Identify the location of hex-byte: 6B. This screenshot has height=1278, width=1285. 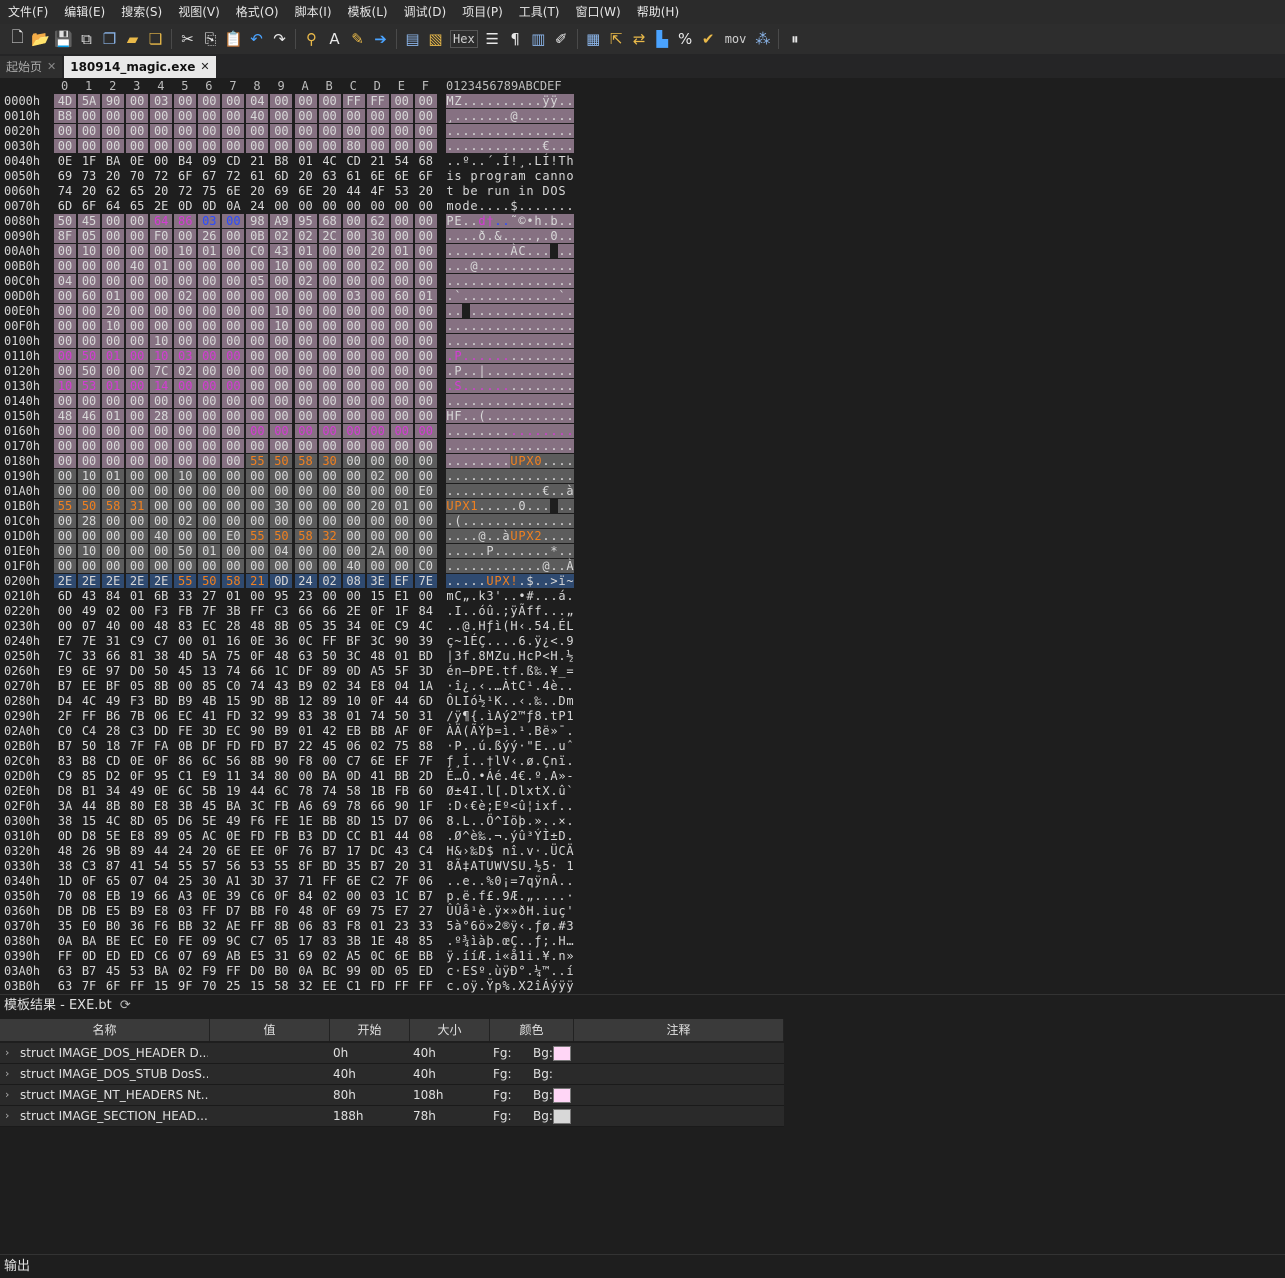
(161, 596).